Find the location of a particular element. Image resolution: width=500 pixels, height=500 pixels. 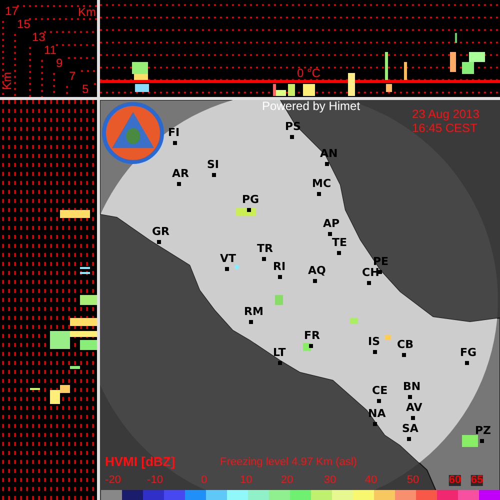

city-label: GR is located at coordinates (161, 231).